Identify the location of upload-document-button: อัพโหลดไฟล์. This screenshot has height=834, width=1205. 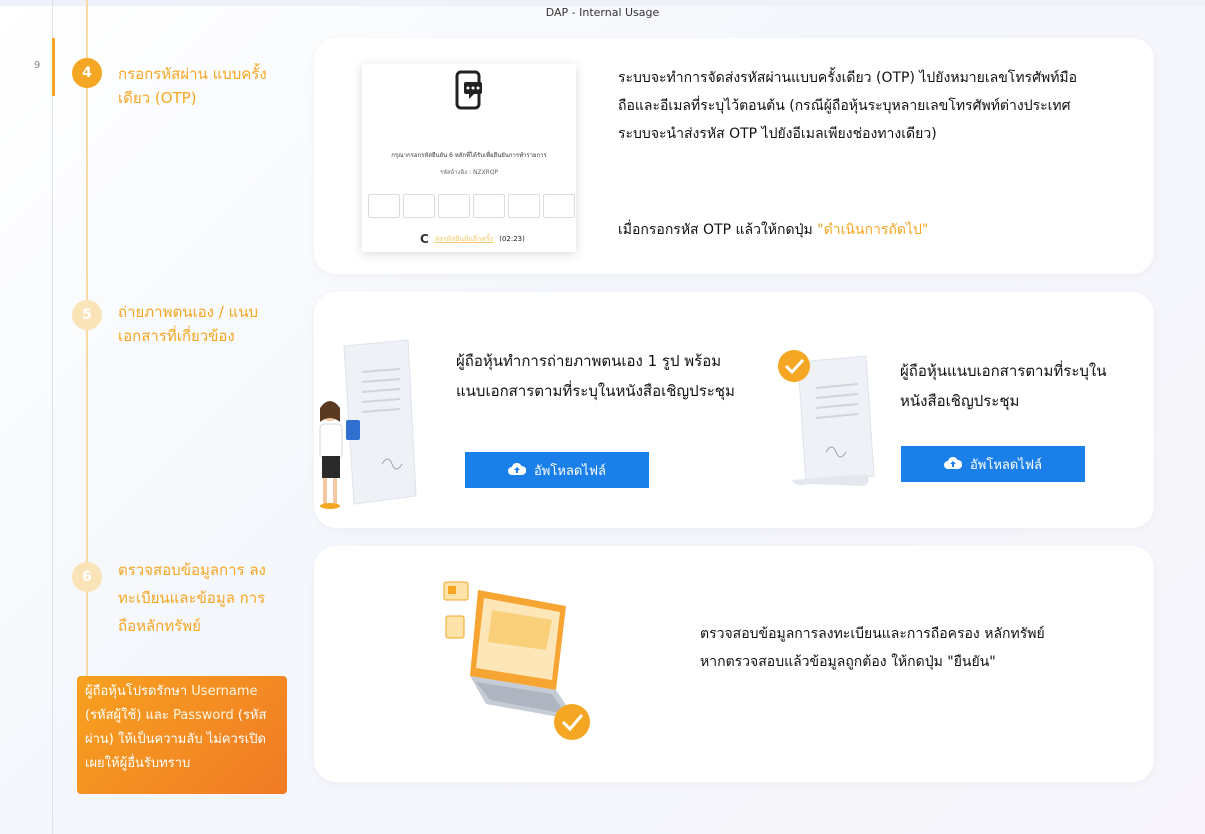
(993, 464).